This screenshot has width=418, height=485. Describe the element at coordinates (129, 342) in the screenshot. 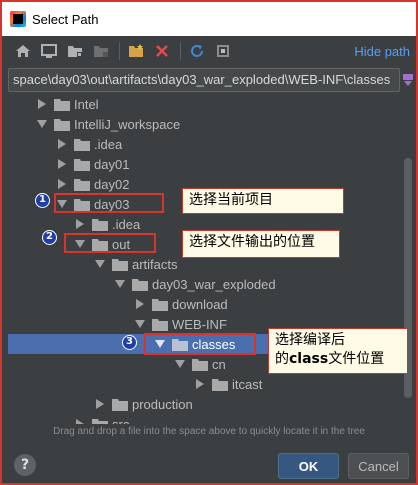

I see `step-badge-3: 3` at that location.